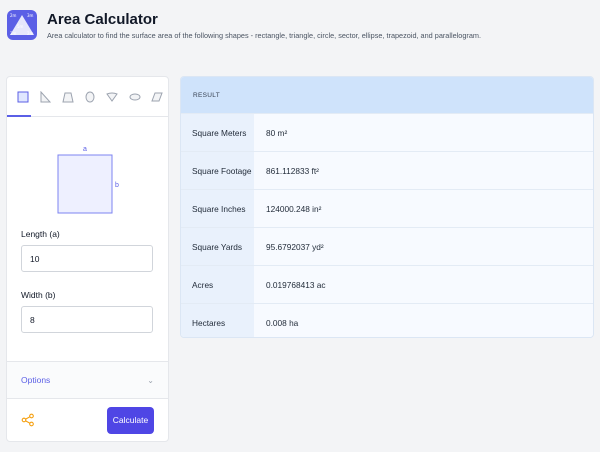  I want to click on result-label: Square Meters, so click(217, 132).